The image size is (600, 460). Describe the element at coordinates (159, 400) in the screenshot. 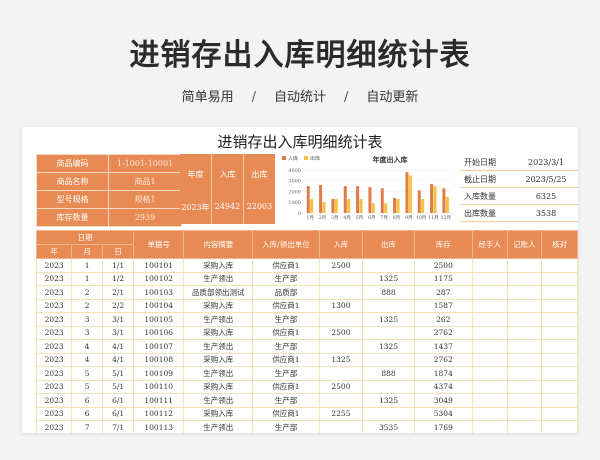

I see `table-cell: 100111` at that location.